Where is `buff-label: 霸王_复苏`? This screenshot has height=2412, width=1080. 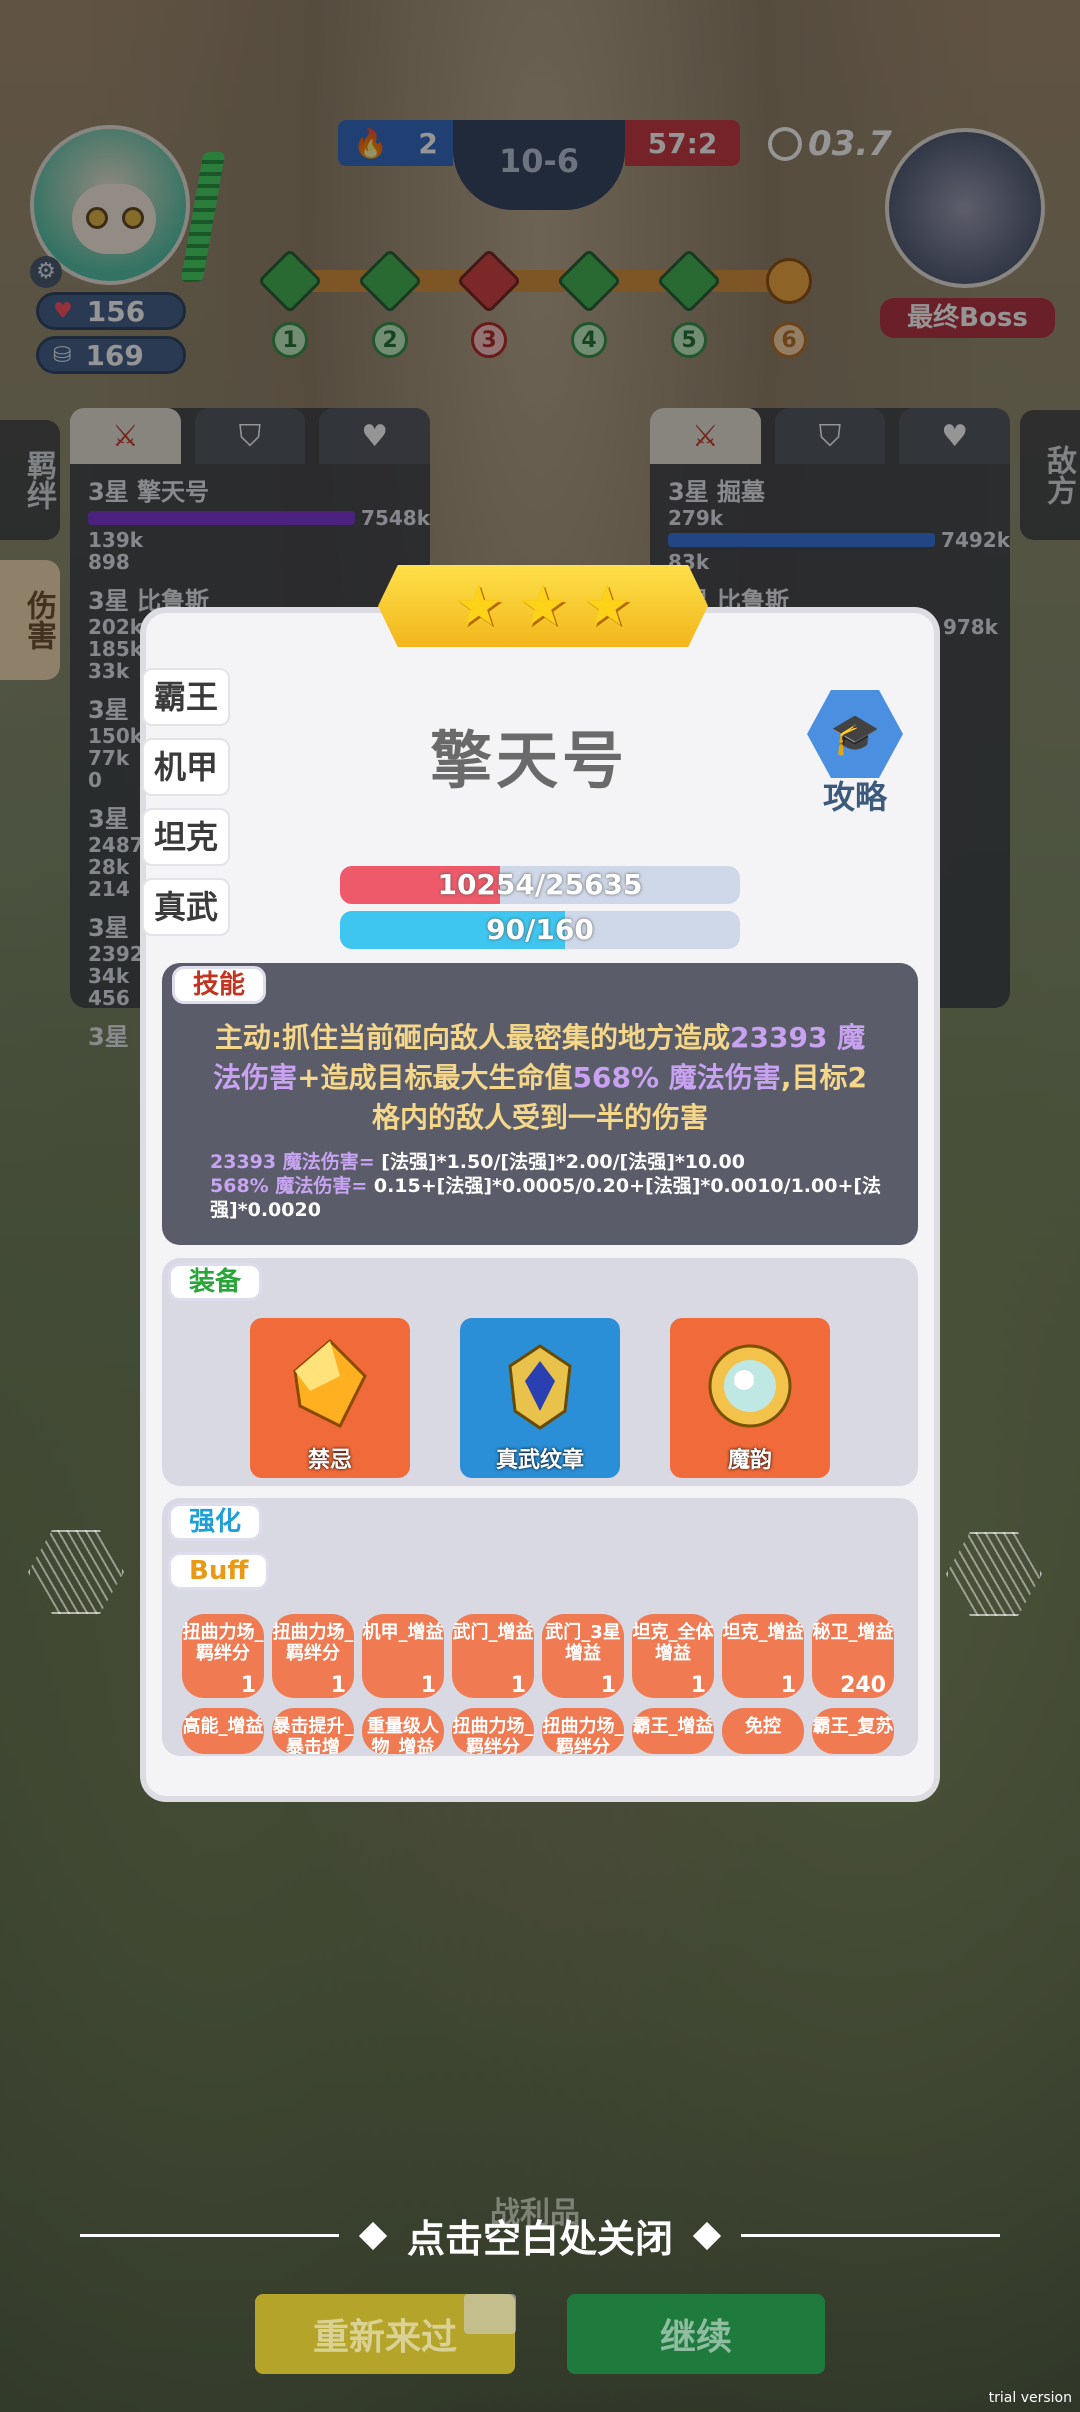
buff-label: 霸王_复苏 is located at coordinates (853, 1726).